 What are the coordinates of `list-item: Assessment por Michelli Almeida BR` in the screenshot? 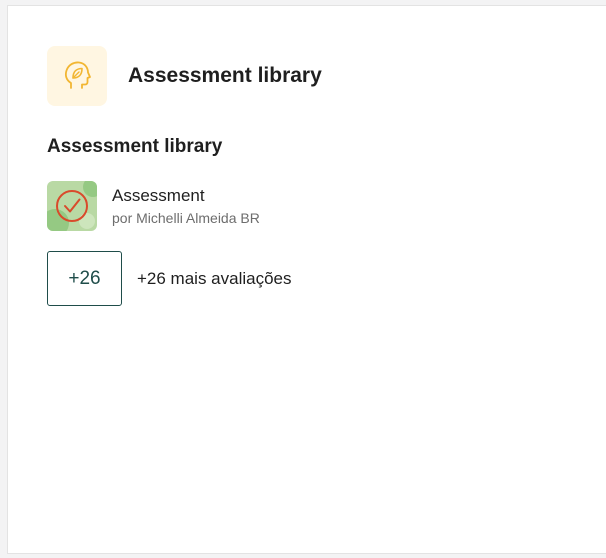 It's located at (153, 206).